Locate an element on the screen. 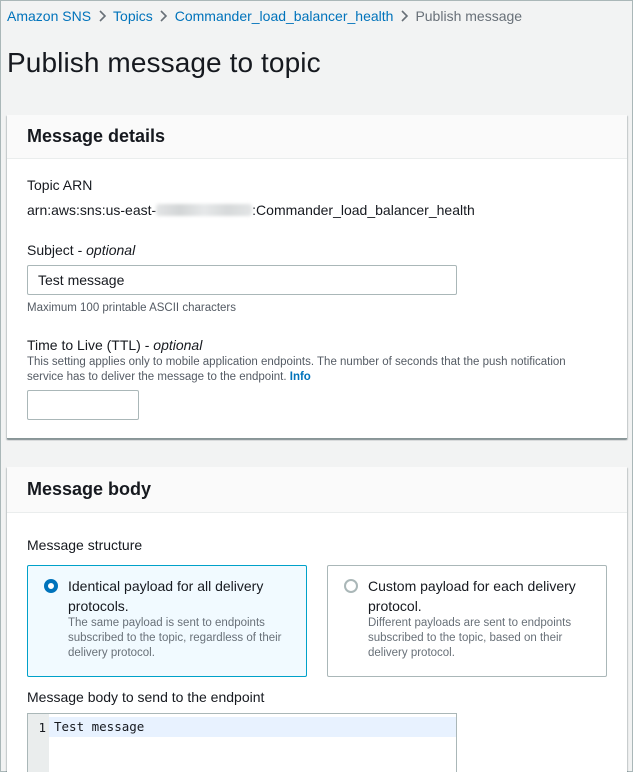 The image size is (633, 772). breadcrumb-topic-name: Commander_load_balancer_health is located at coordinates (284, 16).